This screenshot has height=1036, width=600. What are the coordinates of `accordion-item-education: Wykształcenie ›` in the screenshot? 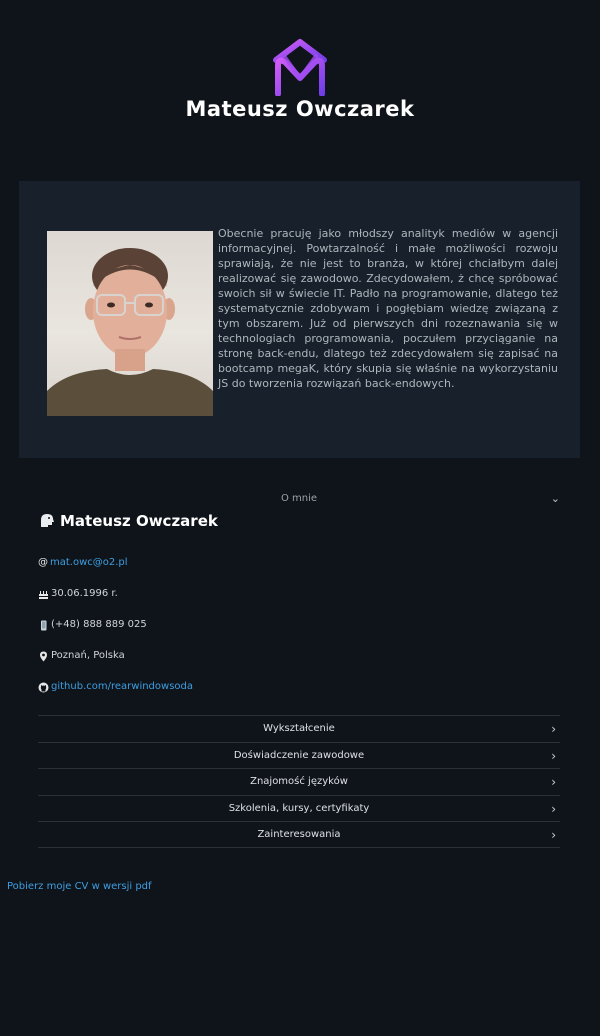 It's located at (299, 728).